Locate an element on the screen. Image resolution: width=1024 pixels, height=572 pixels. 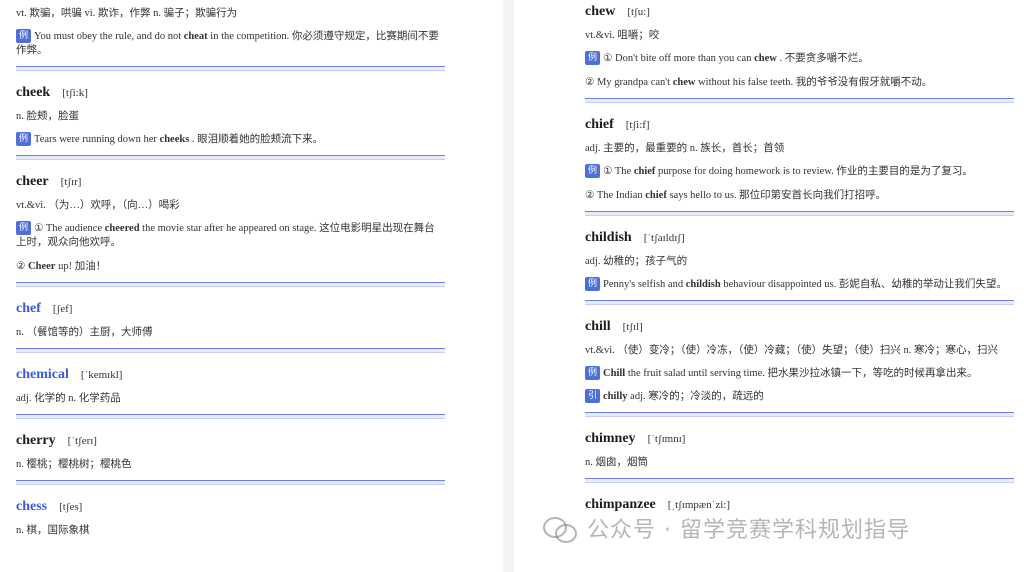
definition: vt. 欺骗，哄骗 vi. 欺诈，作弊 n. 骗子；欺骗行为 is located at coordinates (127, 13).